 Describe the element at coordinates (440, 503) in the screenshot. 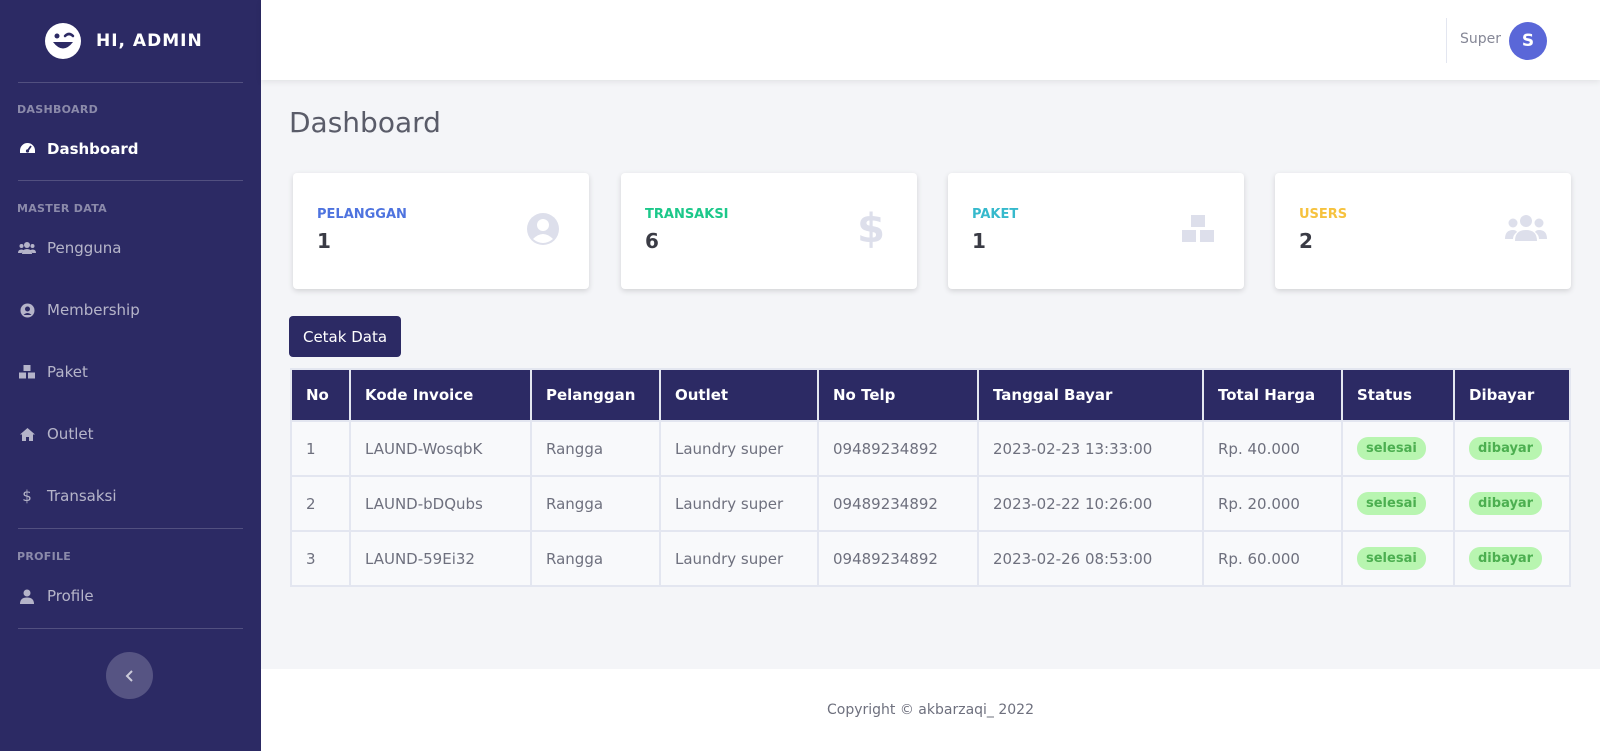

I see `cell-invoice: LAUND-bDQubs` at that location.